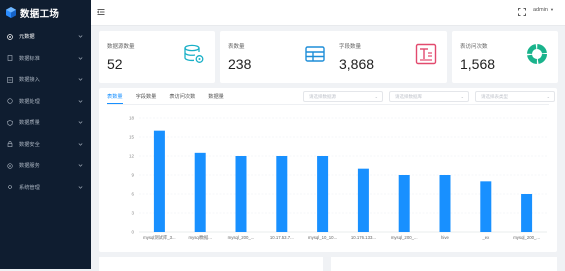 The width and height of the screenshot is (565, 271). Describe the element at coordinates (29, 123) in the screenshot. I see `sidebar-item-label: 数据质量` at that location.